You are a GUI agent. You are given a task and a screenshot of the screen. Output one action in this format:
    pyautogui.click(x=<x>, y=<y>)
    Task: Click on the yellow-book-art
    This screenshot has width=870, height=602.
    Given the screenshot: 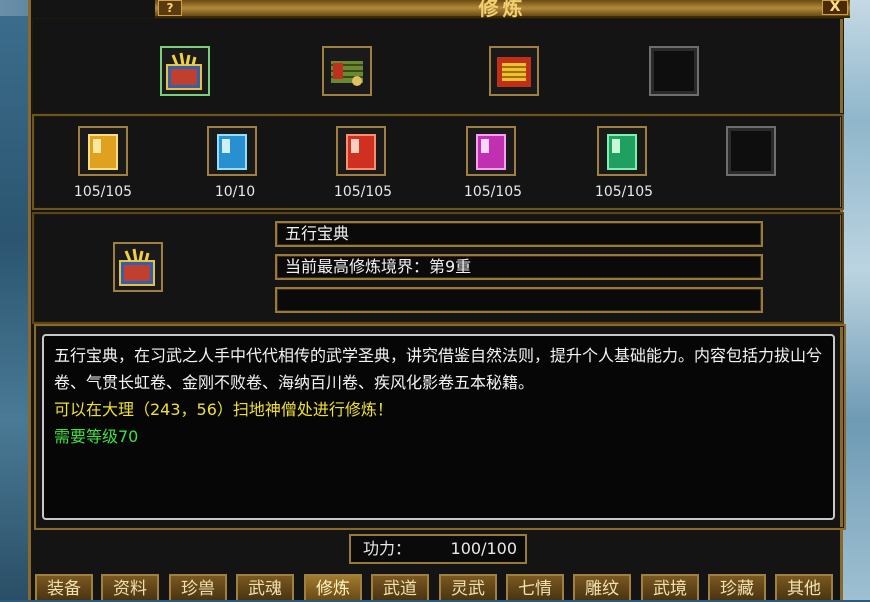 What is the action you would take?
    pyautogui.click(x=103, y=152)
    